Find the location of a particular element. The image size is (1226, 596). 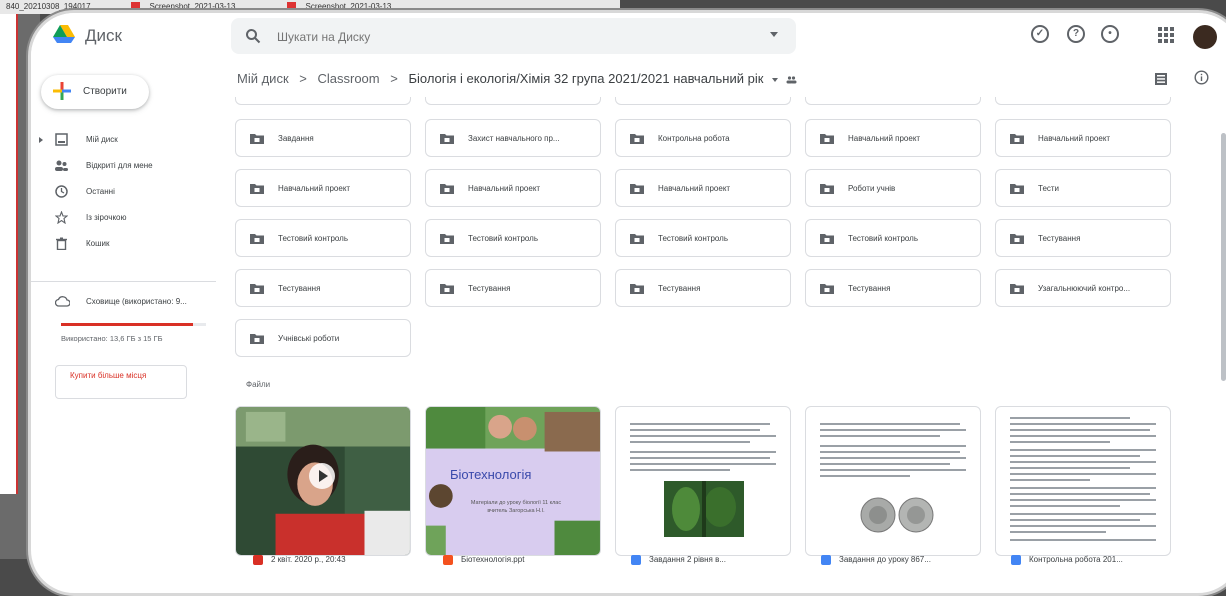

sidebar-item-starred: Із зірочкою is located at coordinates (126, 218).